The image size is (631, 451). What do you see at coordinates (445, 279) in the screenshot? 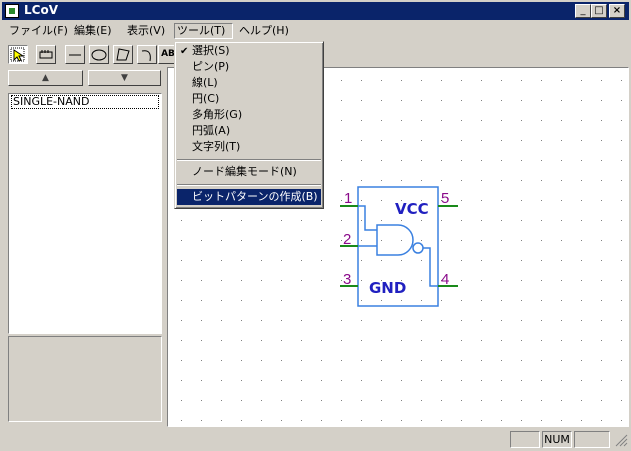
I see `pin-number: 4` at bounding box center [445, 279].